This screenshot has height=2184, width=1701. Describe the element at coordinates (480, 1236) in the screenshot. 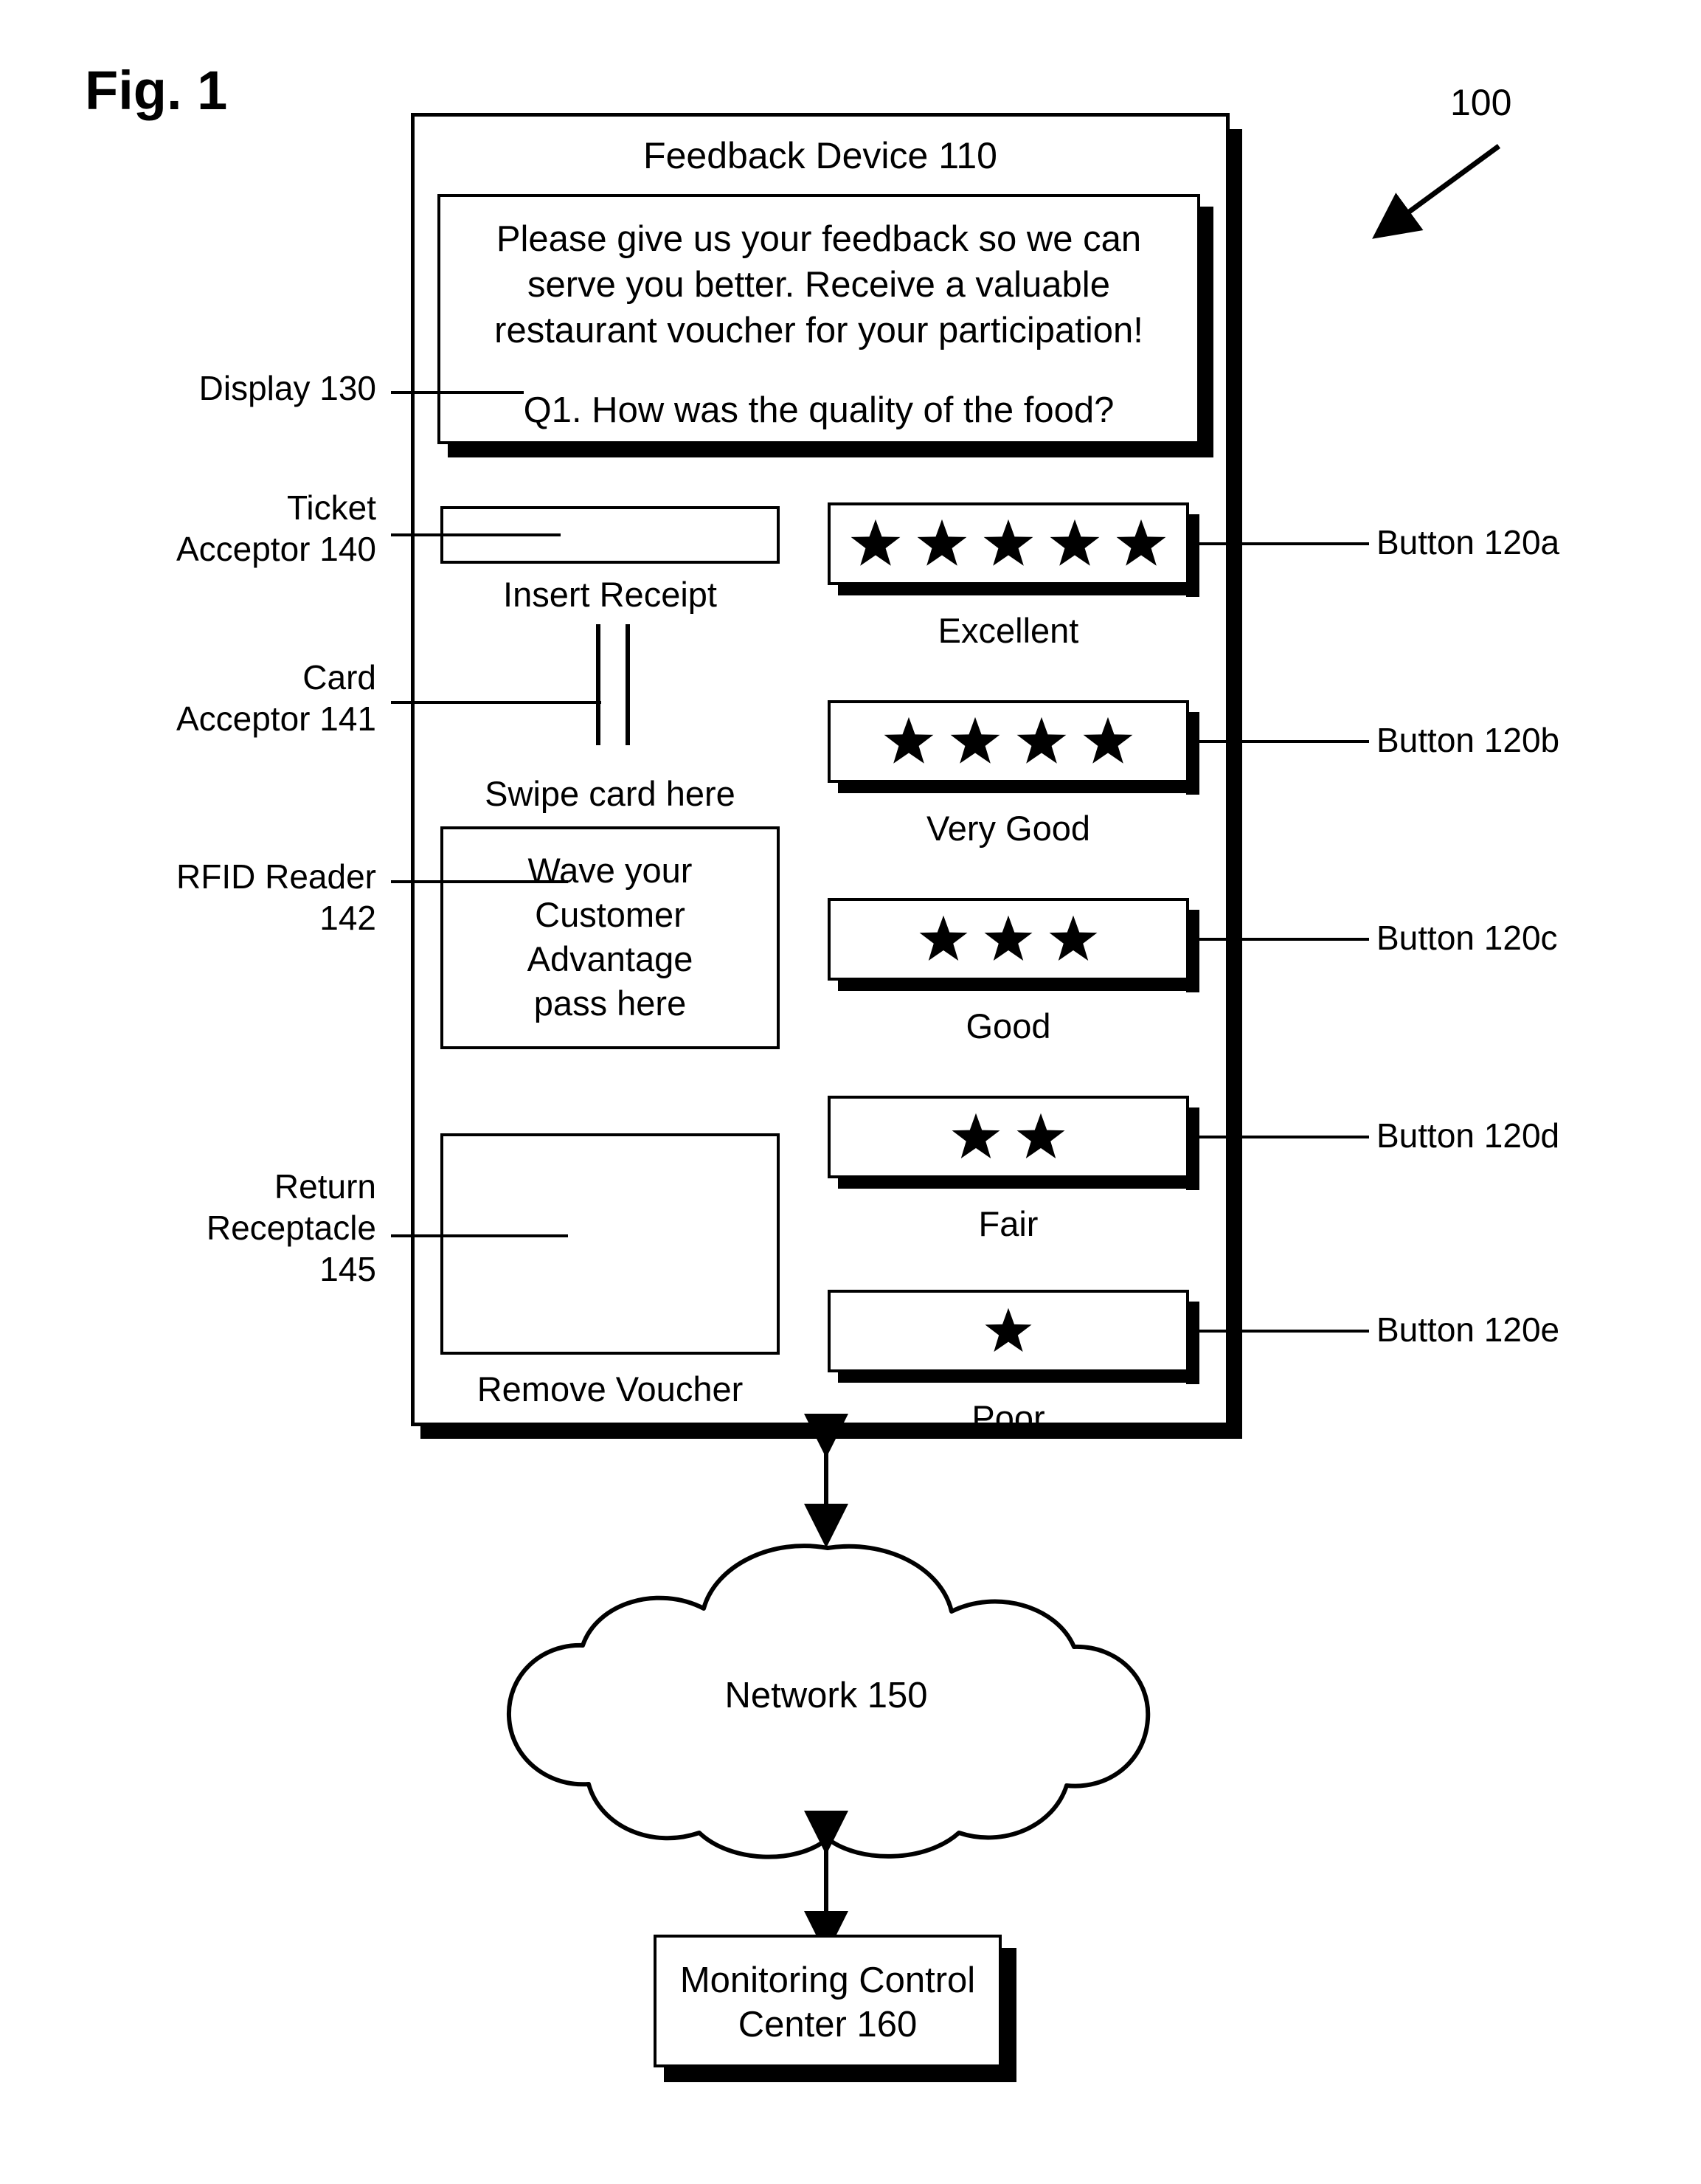

I see `return-receptacle-leader-line` at that location.